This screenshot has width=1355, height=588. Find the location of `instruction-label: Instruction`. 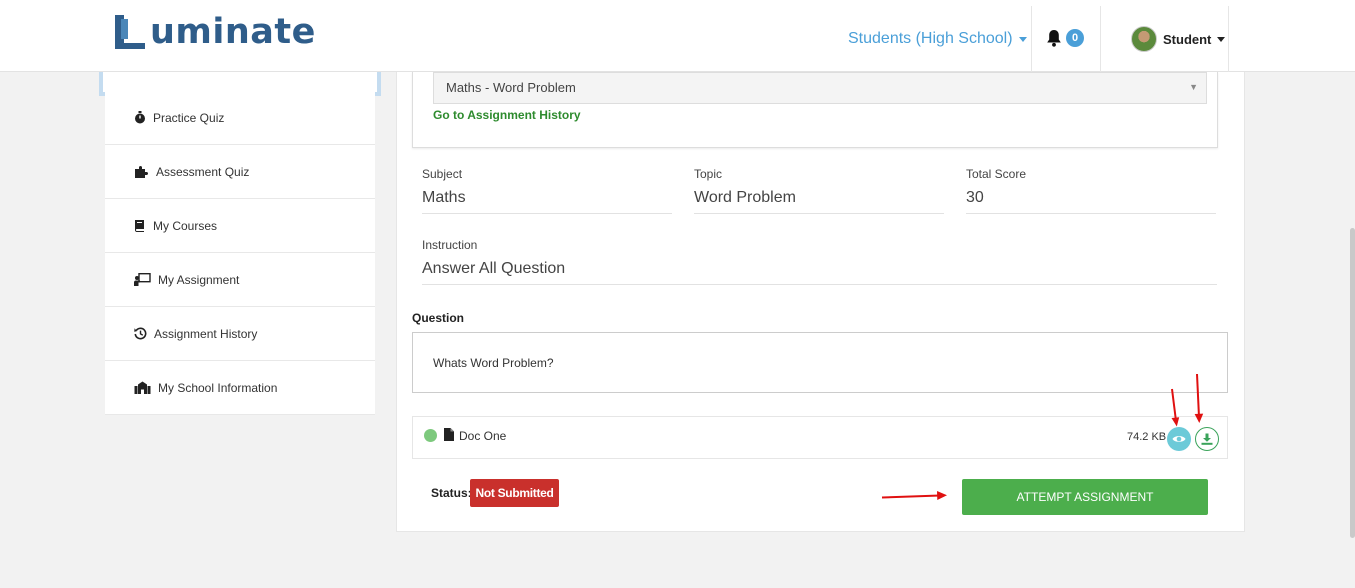

instruction-label: Instruction is located at coordinates (450, 245).